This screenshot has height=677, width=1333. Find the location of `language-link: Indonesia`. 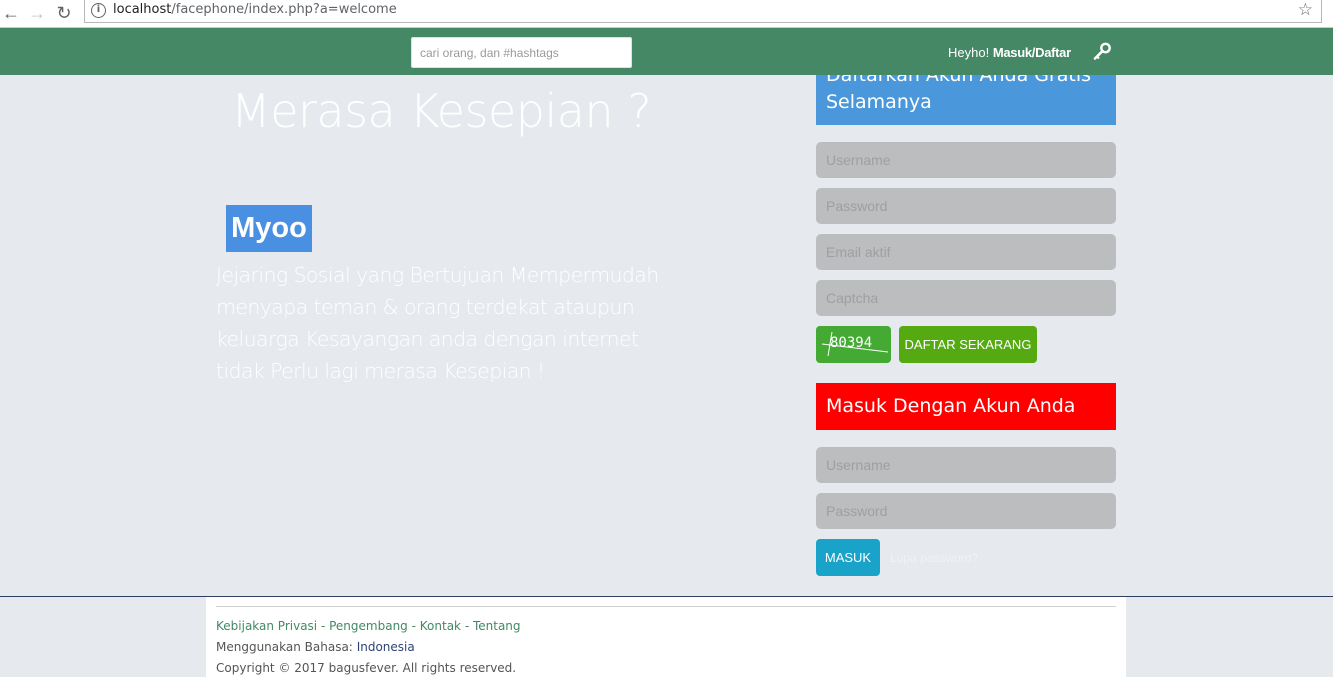

language-link: Indonesia is located at coordinates (386, 647).